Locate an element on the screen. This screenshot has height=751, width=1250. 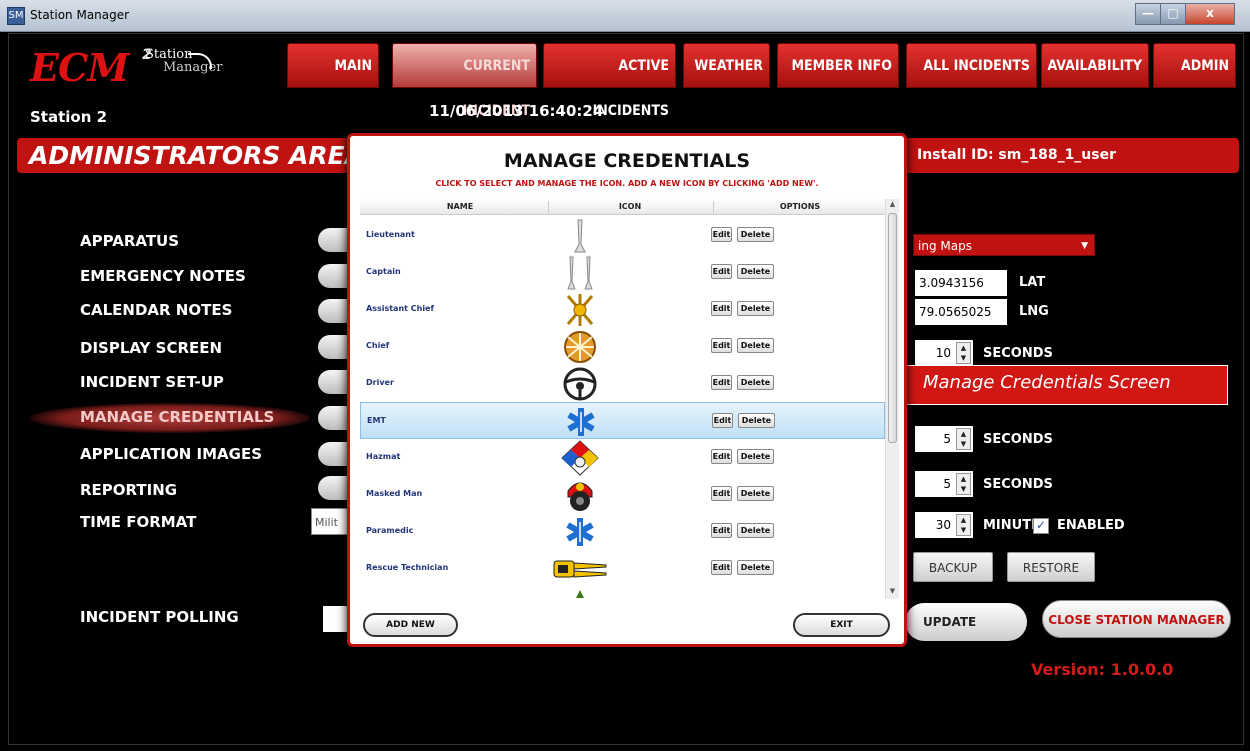
col-icon-header: ICON is located at coordinates (630, 206).